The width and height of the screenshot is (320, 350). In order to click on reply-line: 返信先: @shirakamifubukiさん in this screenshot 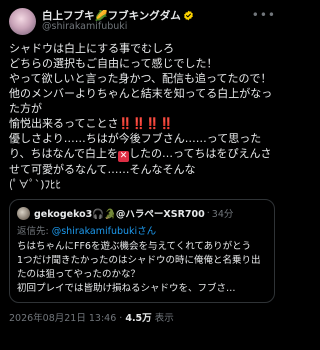, I will do `click(142, 230)`.